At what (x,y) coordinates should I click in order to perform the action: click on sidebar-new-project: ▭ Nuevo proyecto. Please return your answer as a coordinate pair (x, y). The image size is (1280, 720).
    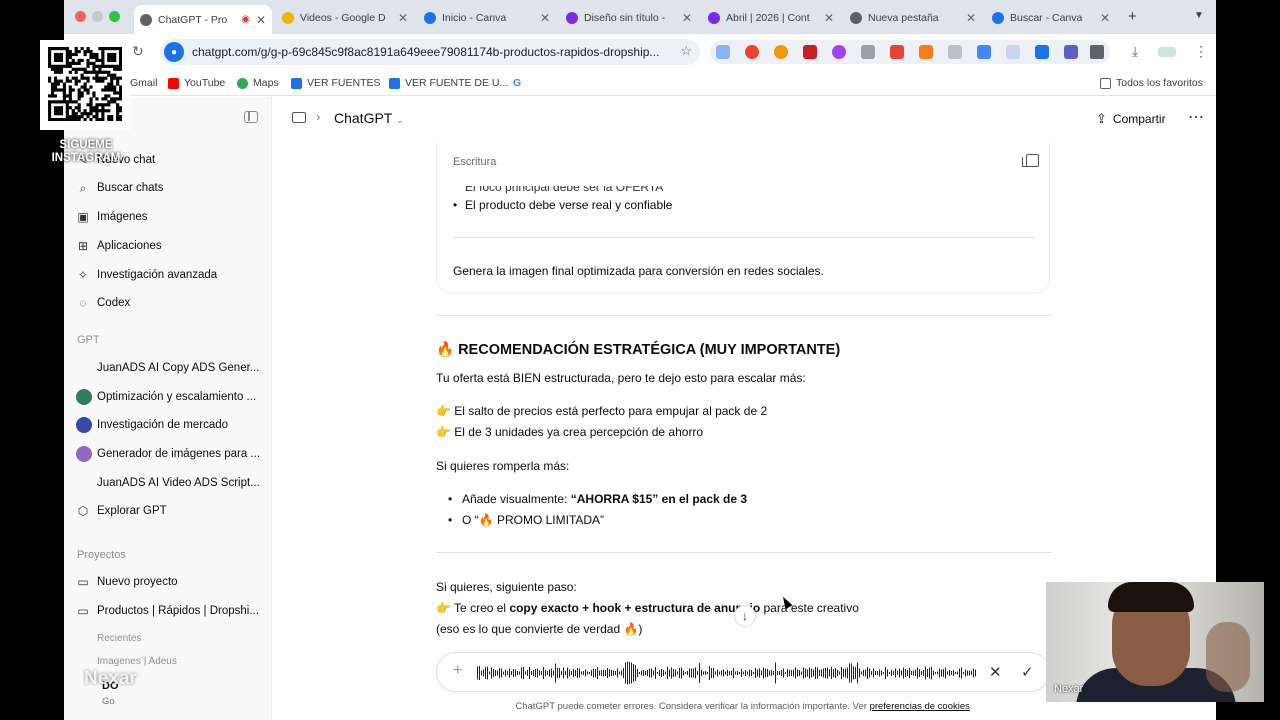
    Looking at the image, I should click on (170, 582).